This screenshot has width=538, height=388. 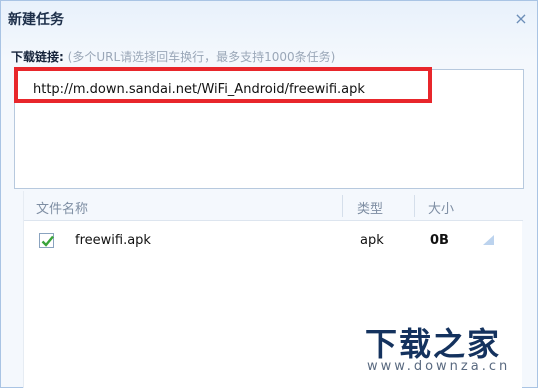 What do you see at coordinates (36, 20) in the screenshot?
I see `dialog-title: 新建任务` at bounding box center [36, 20].